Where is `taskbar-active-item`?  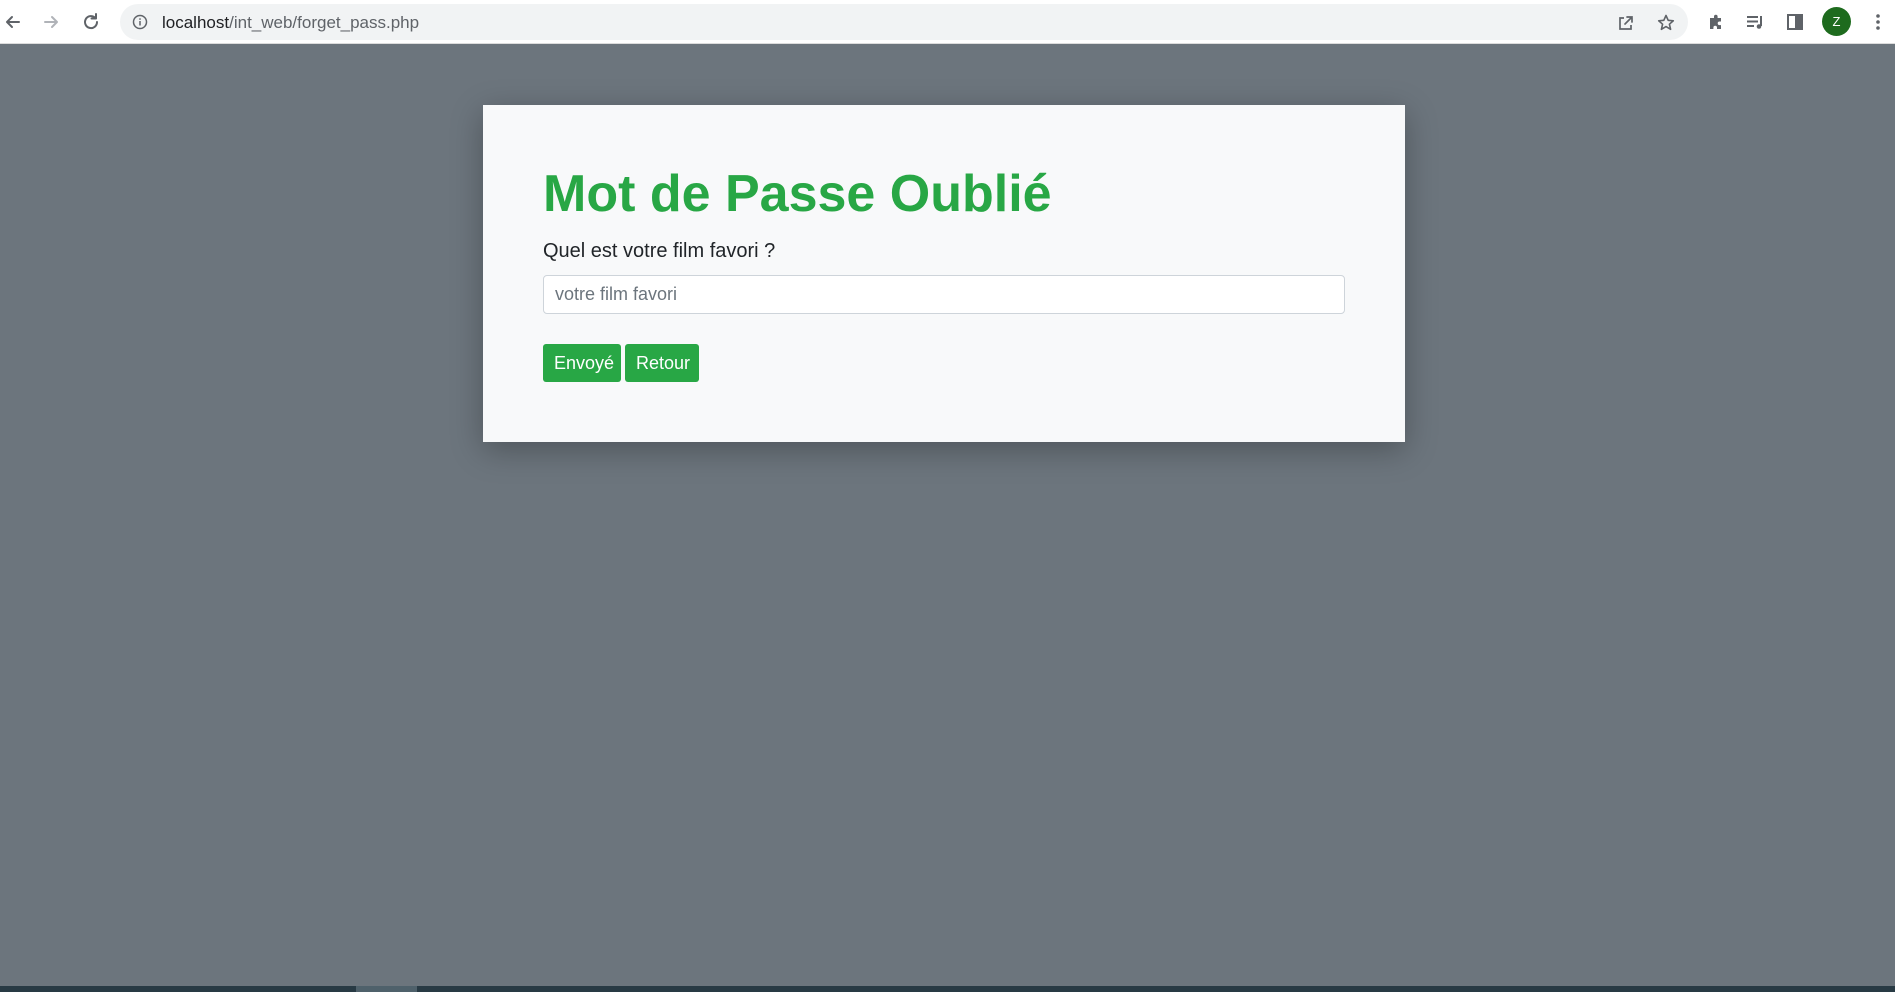 taskbar-active-item is located at coordinates (386, 989).